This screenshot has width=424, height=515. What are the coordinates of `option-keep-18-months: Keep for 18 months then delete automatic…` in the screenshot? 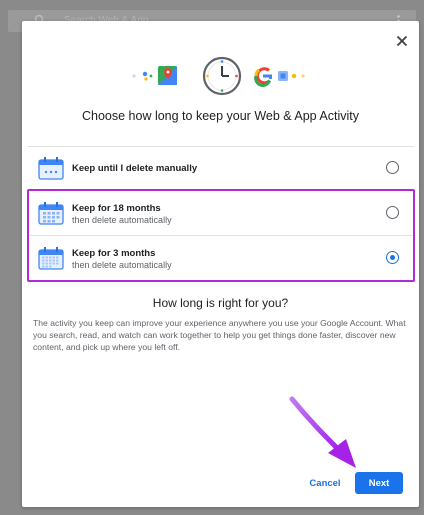 It's located at (221, 213).